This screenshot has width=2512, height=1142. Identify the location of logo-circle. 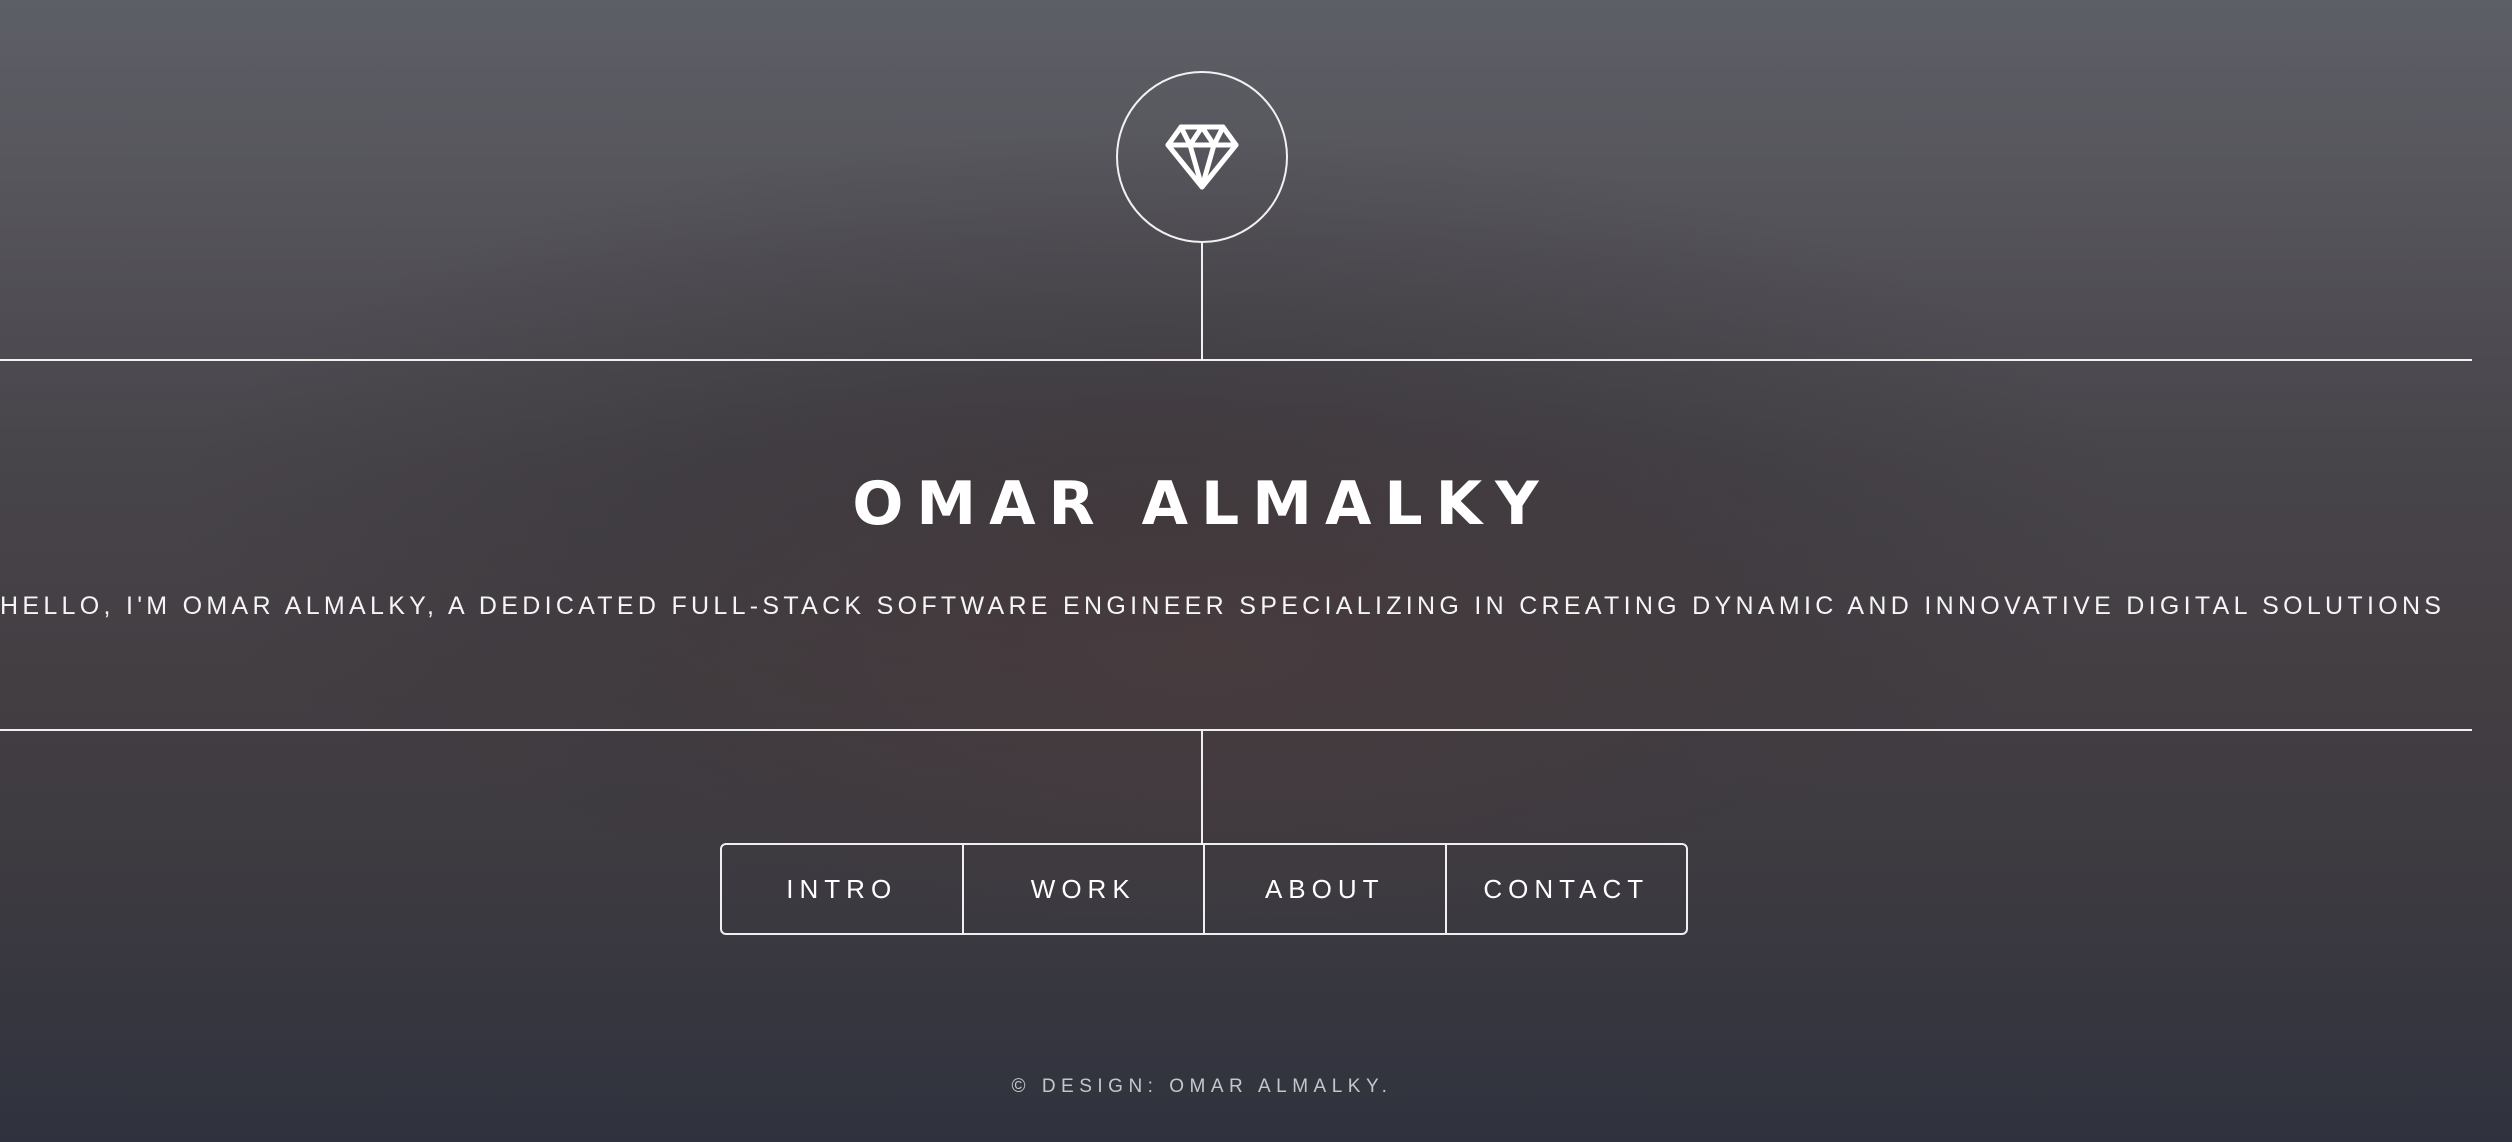
(1202, 157).